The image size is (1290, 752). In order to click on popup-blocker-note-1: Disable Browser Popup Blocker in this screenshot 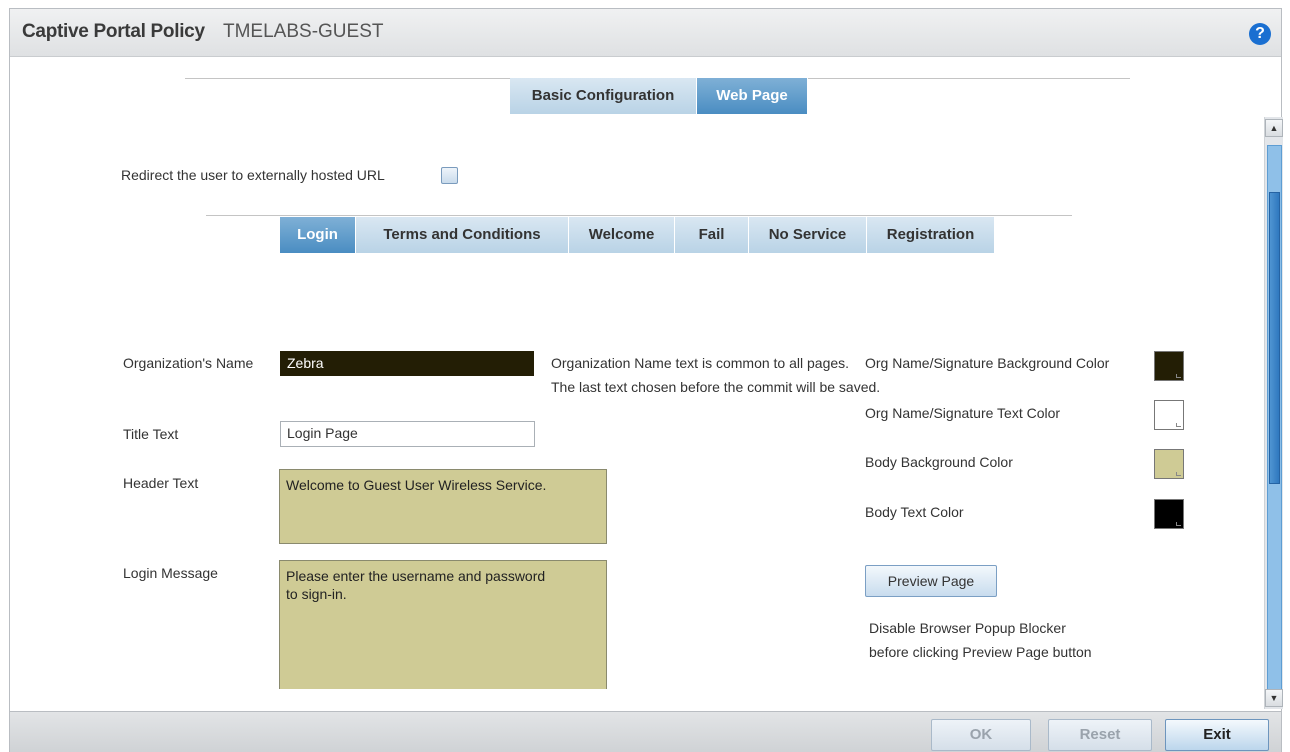, I will do `click(967, 628)`.